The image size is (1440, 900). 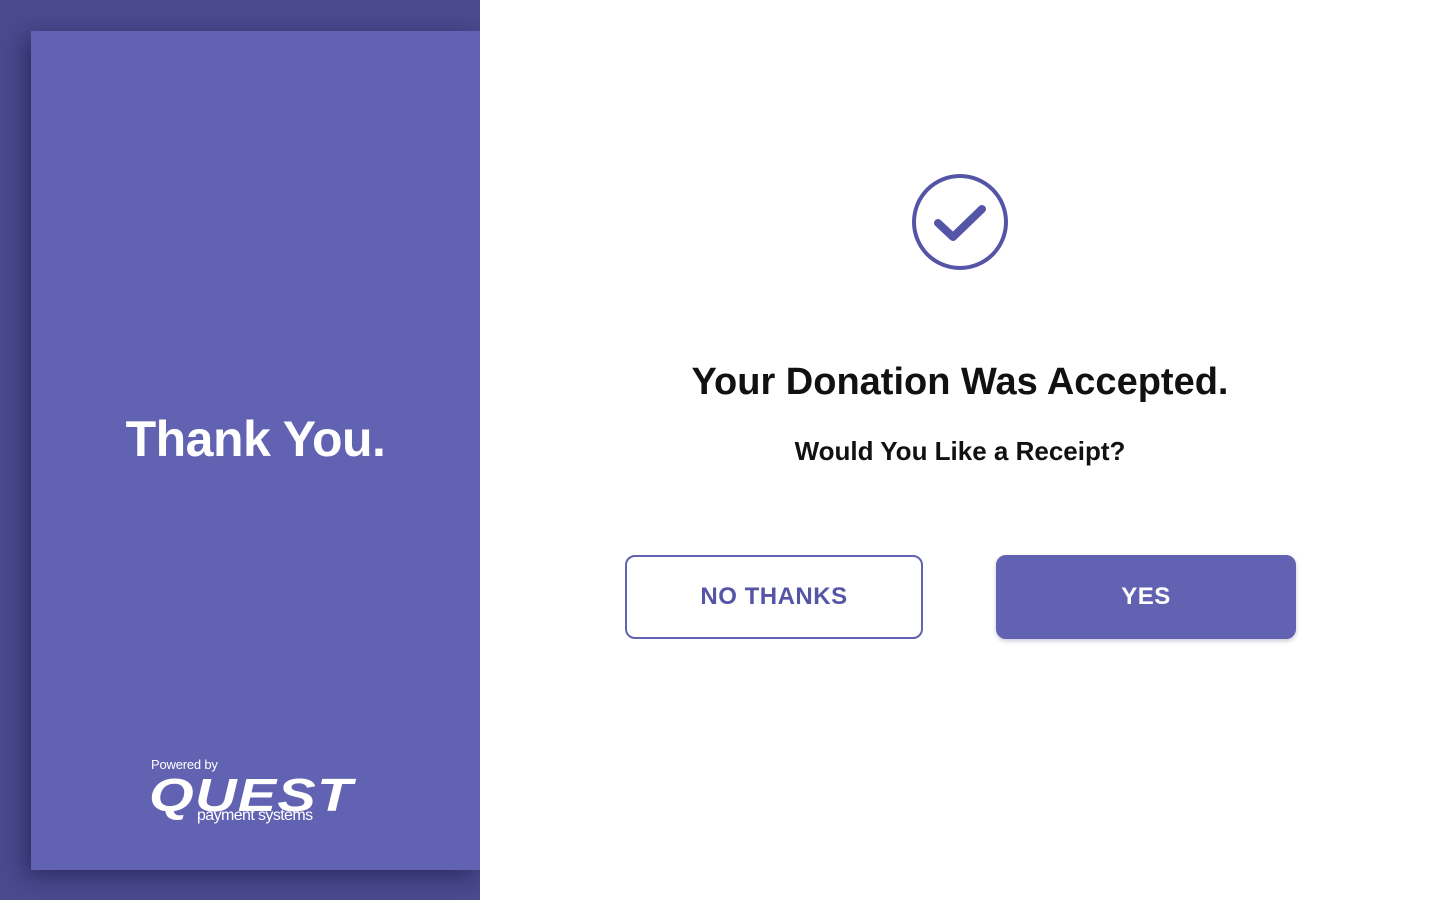 I want to click on check-circle-icon, so click(x=960, y=222).